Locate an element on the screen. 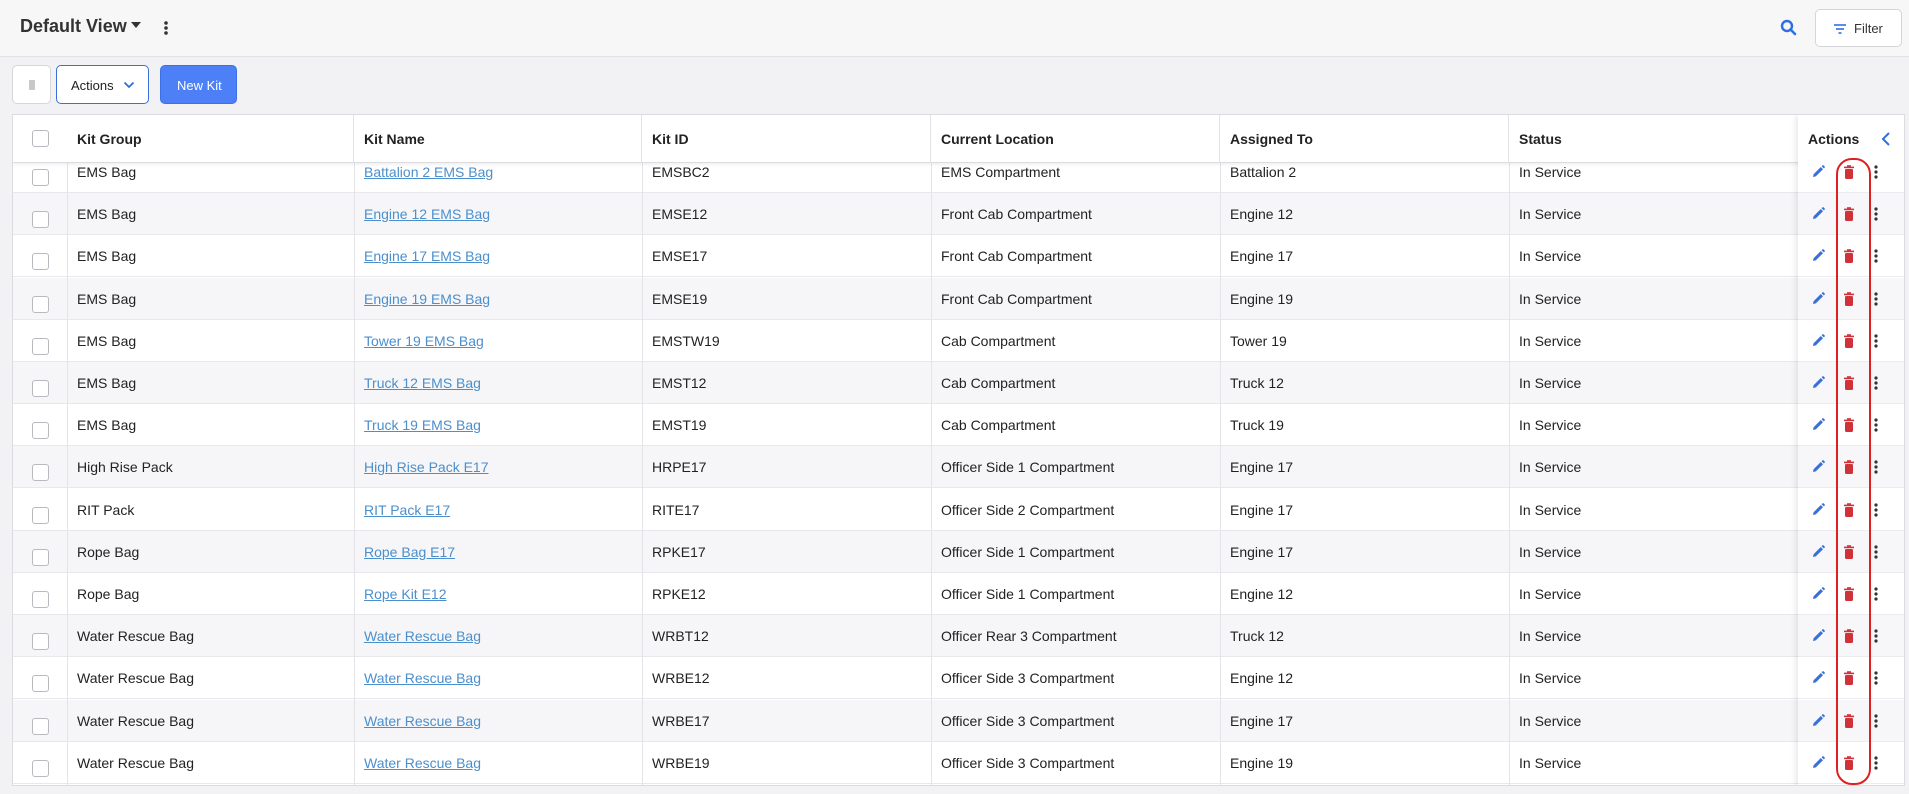 This screenshot has width=1909, height=794. actions-column-header: Actions is located at coordinates (1834, 139).